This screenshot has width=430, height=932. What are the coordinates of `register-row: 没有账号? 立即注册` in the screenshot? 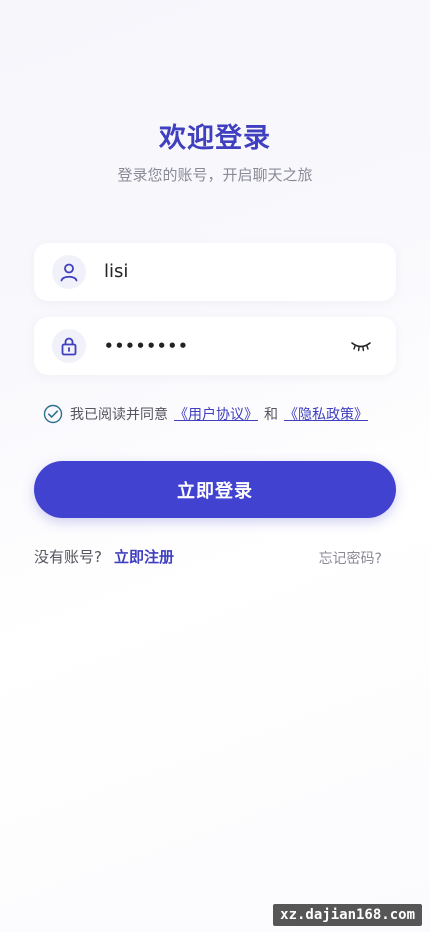 It's located at (104, 556).